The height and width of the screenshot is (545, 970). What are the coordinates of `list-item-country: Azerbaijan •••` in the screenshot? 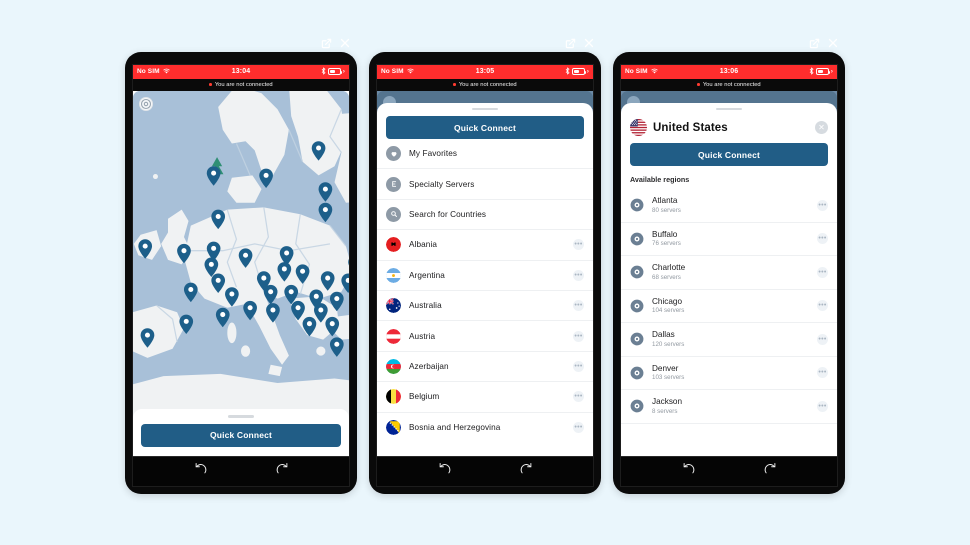 It's located at (485, 367).